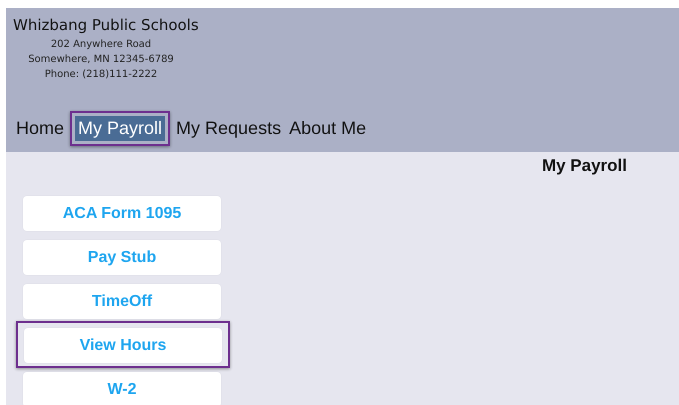 The height and width of the screenshot is (405, 679). I want to click on address-line: Phone: (218)111-2222, so click(101, 75).